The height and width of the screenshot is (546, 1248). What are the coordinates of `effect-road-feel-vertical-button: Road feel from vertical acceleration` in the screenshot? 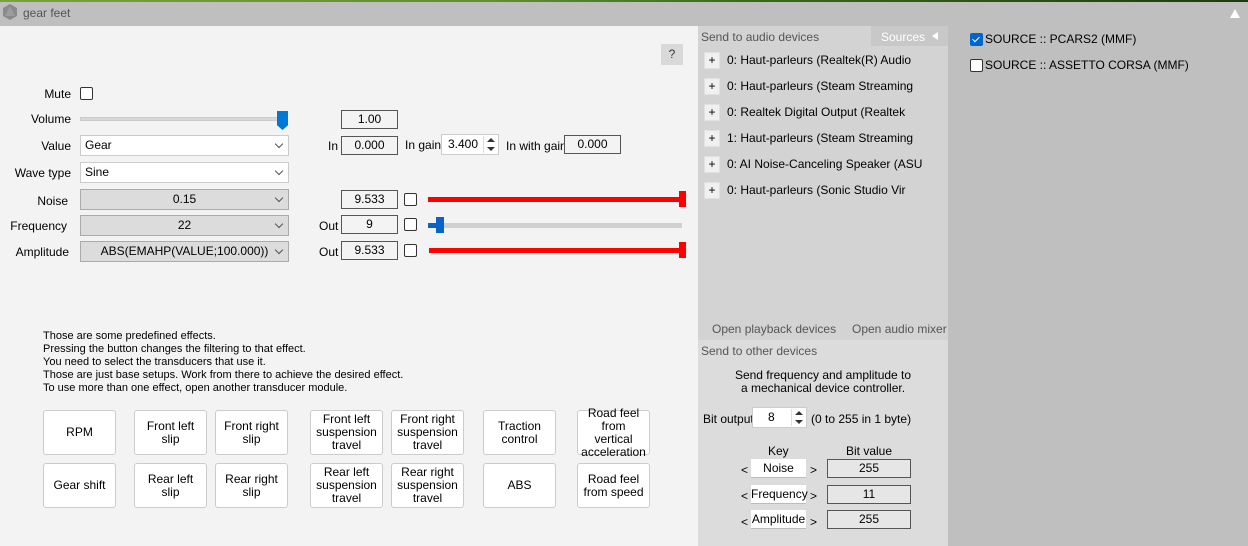 It's located at (613, 432).